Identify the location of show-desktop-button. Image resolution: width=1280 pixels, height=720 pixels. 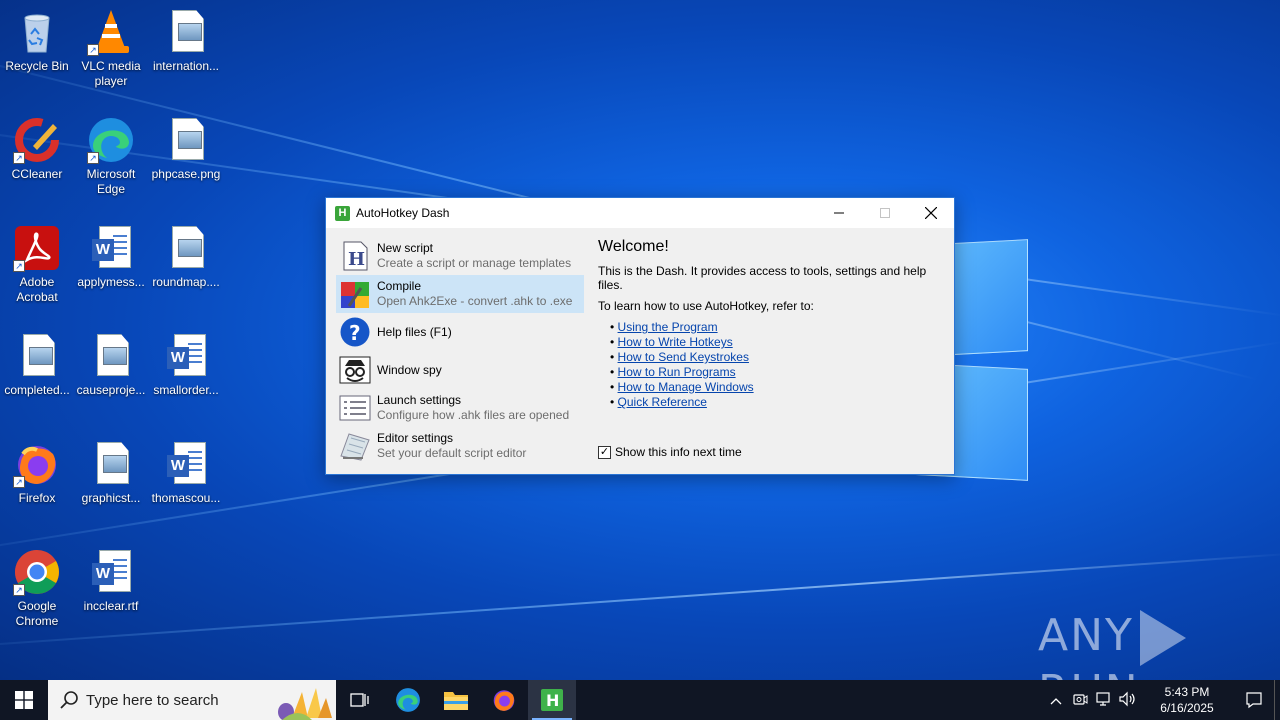
(1277, 700).